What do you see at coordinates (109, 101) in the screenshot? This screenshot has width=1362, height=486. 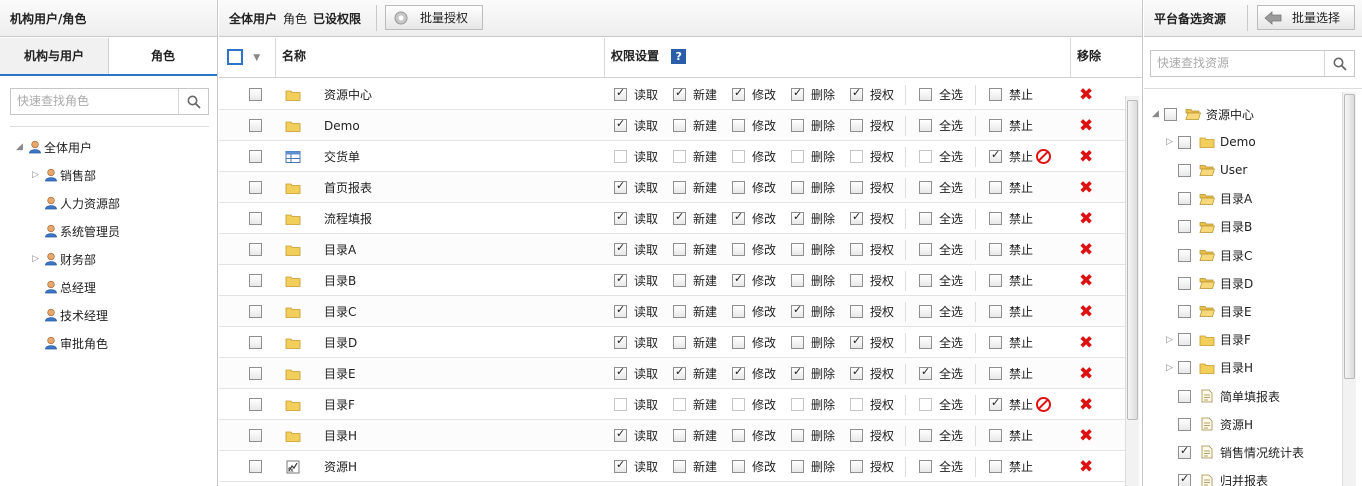 I see `role-search-box: 快速查找角色` at bounding box center [109, 101].